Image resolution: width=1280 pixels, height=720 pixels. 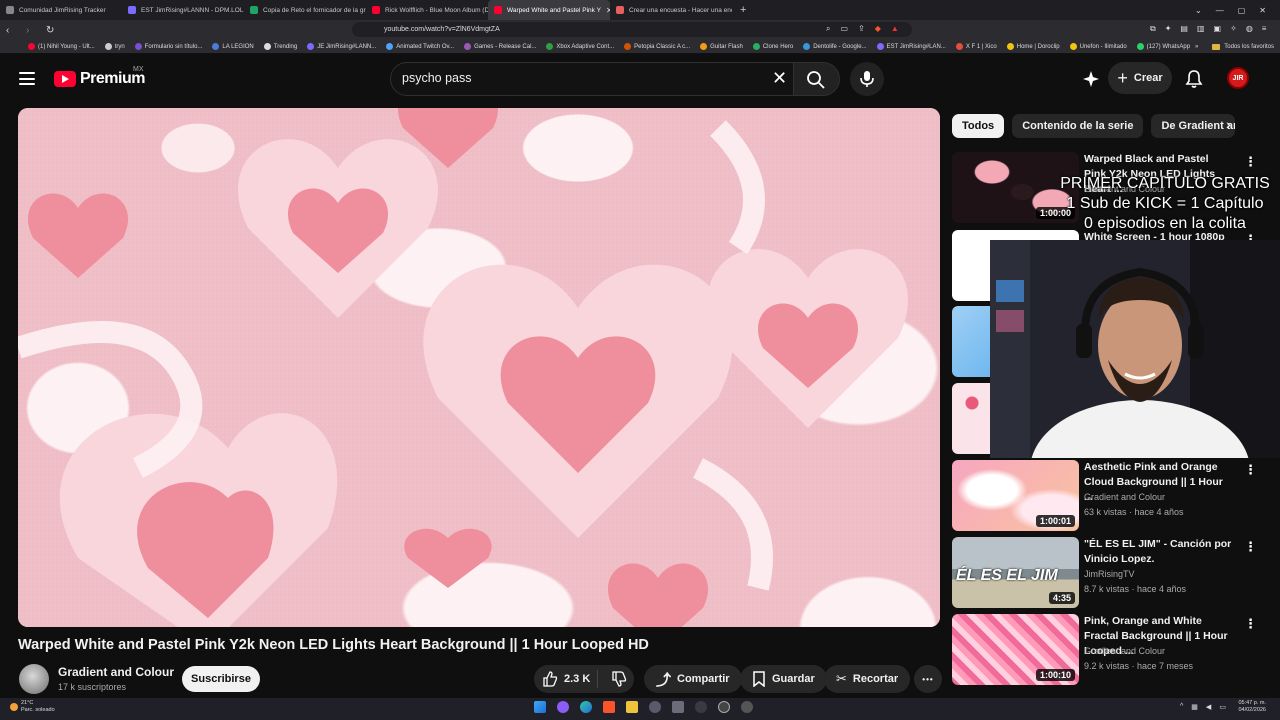 What do you see at coordinates (1168, 29) in the screenshot?
I see `puzzle-icon: ✦` at bounding box center [1168, 29].